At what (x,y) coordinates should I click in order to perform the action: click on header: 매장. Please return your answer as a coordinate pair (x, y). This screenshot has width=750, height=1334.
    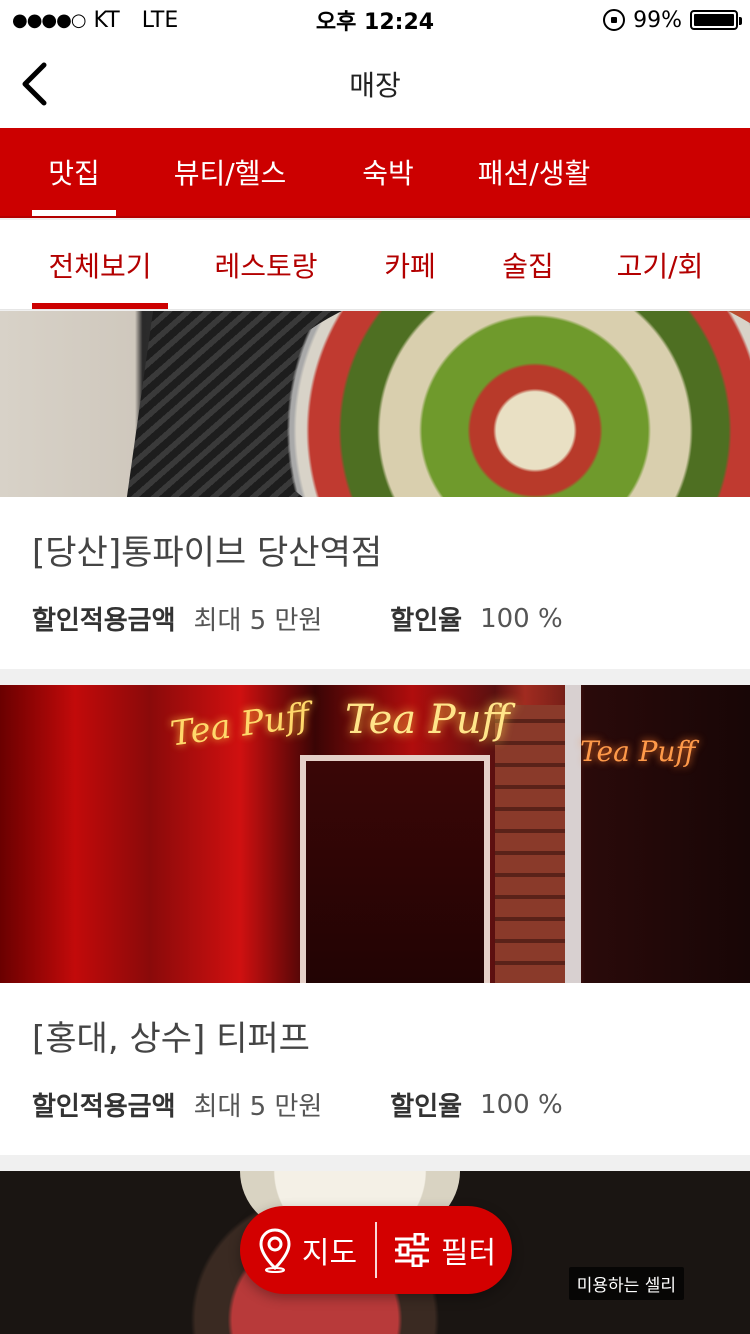
    Looking at the image, I should click on (375, 84).